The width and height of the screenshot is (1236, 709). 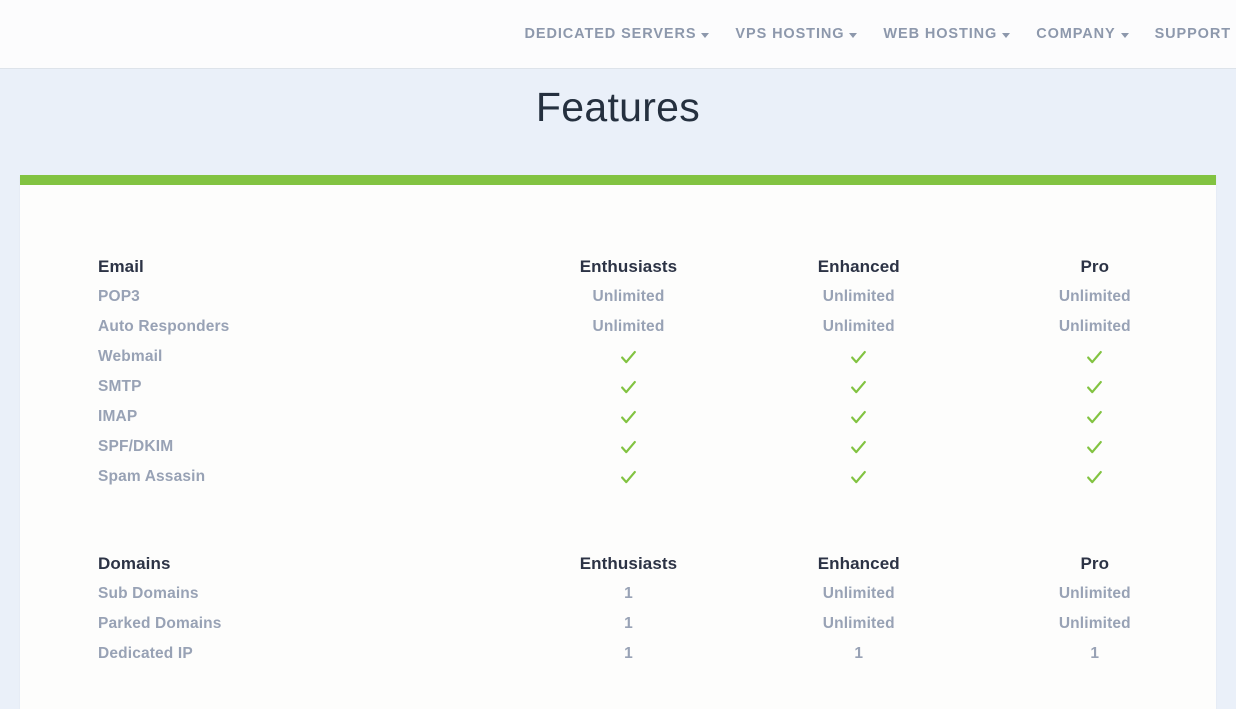 What do you see at coordinates (940, 34) in the screenshot?
I see `nav-item-label: WEB HOSTING` at bounding box center [940, 34].